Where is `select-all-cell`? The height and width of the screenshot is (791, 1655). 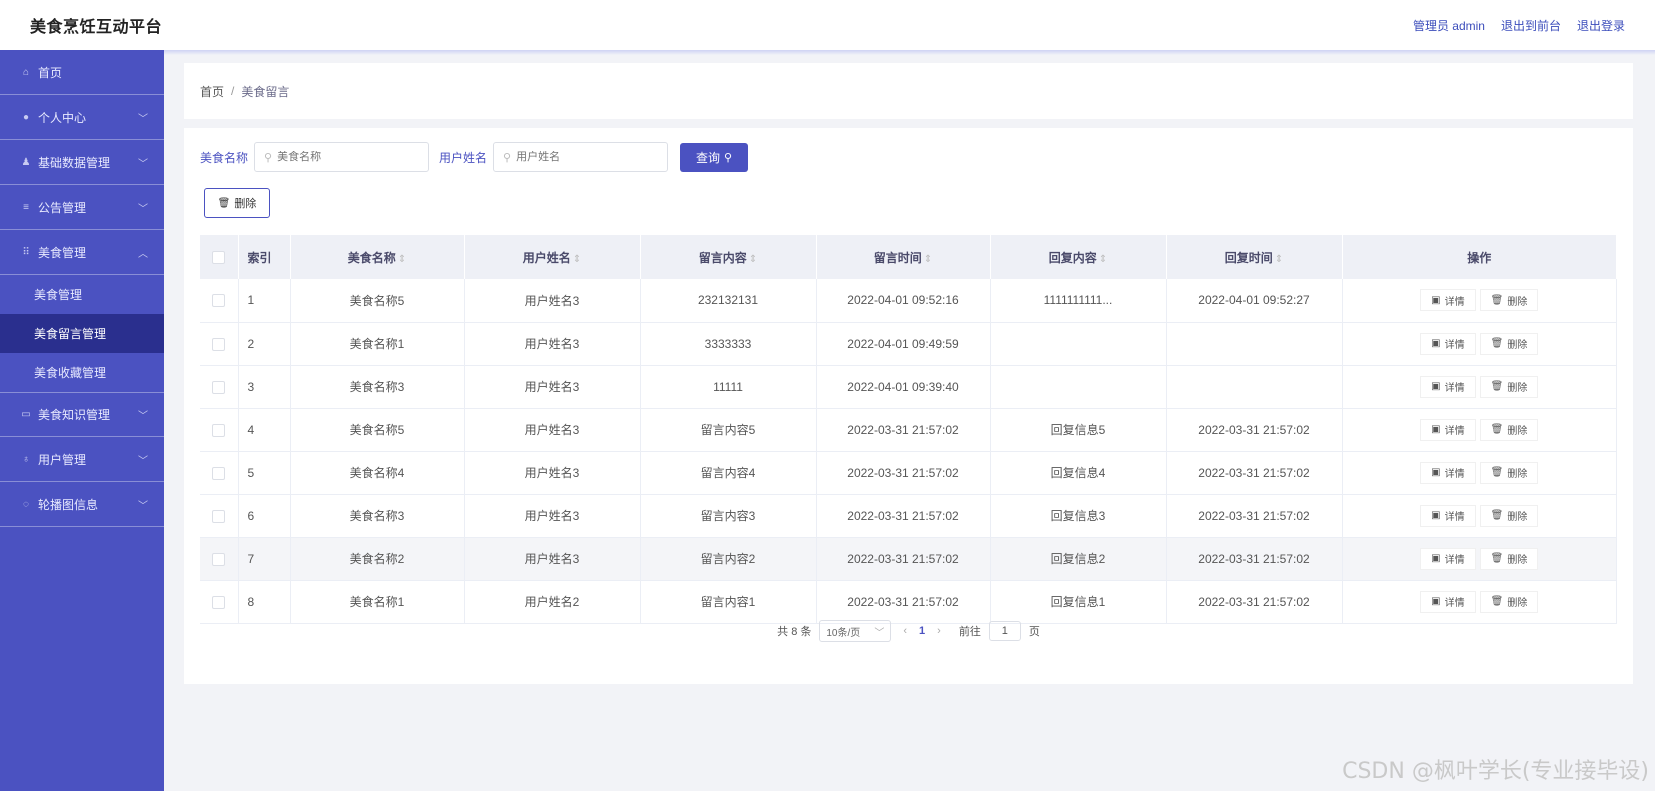 select-all-cell is located at coordinates (219, 257).